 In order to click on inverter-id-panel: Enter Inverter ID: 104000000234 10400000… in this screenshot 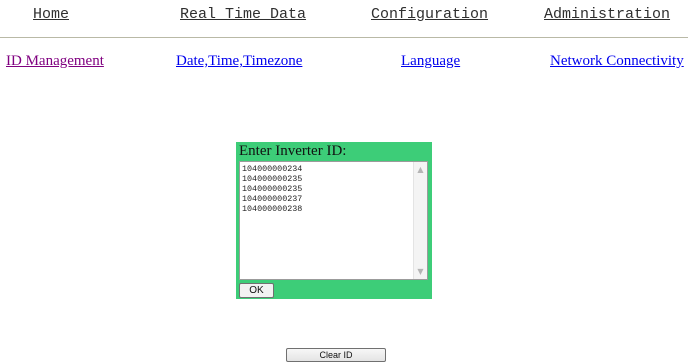, I will do `click(334, 220)`.